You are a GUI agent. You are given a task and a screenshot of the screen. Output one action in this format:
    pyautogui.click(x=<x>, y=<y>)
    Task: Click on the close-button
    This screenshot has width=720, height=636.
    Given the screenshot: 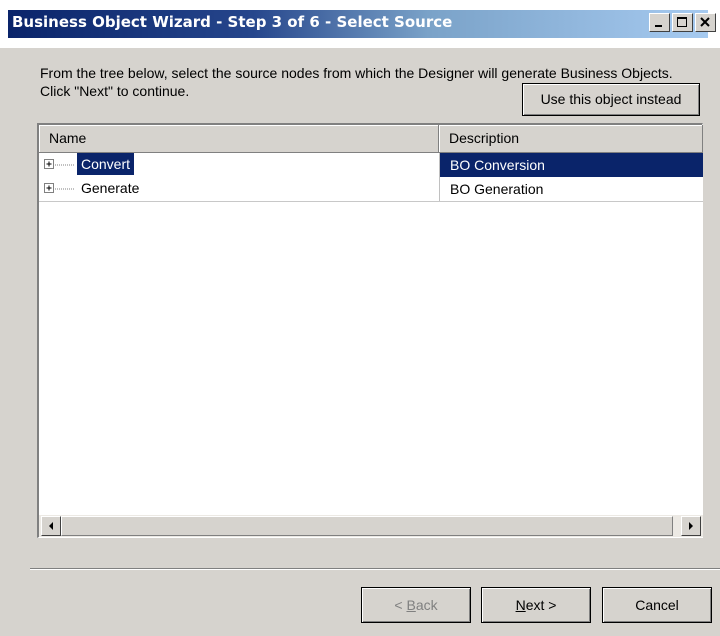 What is the action you would take?
    pyautogui.click(x=705, y=22)
    